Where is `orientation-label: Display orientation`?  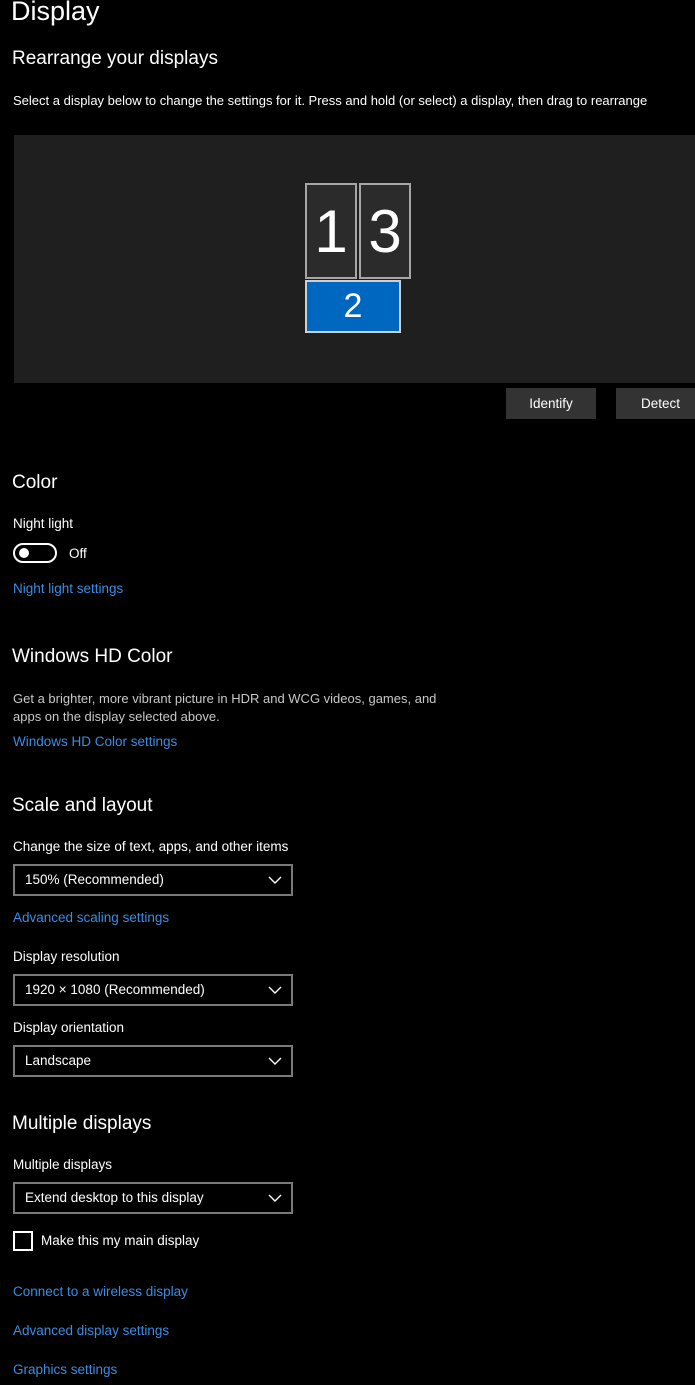 orientation-label: Display orientation is located at coordinates (69, 1027).